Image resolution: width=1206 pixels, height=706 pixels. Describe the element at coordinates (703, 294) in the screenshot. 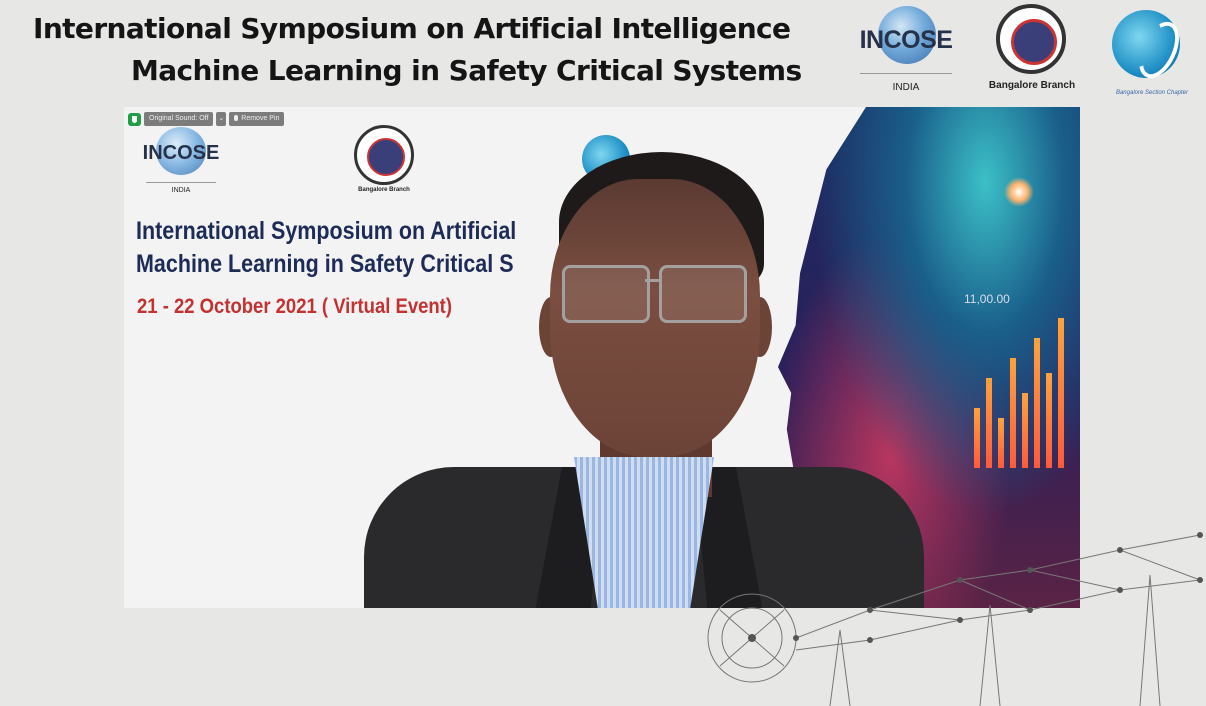

I see `glasses-lens-right` at that location.